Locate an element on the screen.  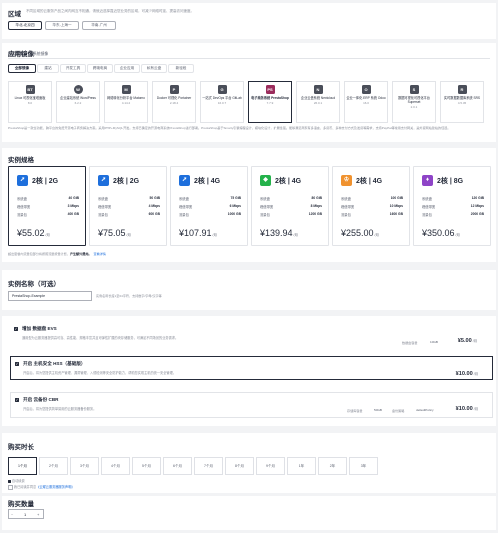
auto-renew-checkbox is located at coordinates (9, 481).